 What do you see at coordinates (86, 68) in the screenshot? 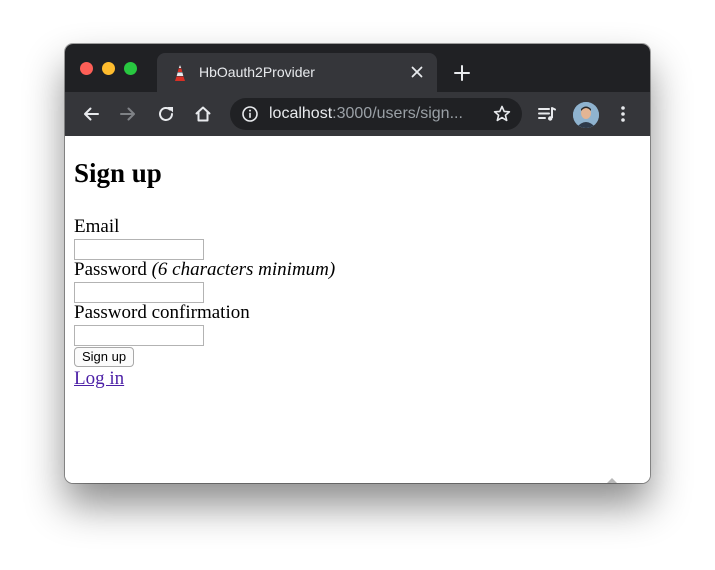
I see `close-window-button` at bounding box center [86, 68].